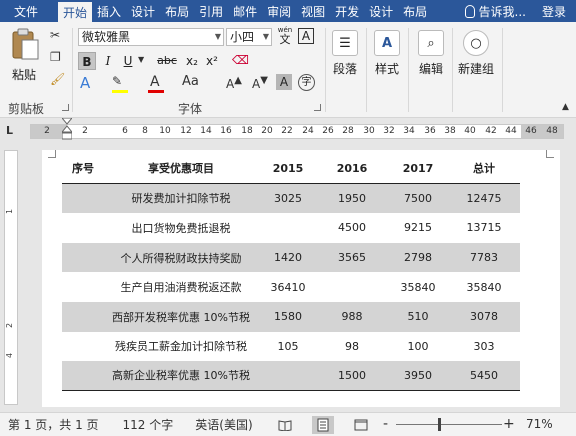  Describe the element at coordinates (67, 130) in the screenshot. I see `indent-marker-icon` at that location.